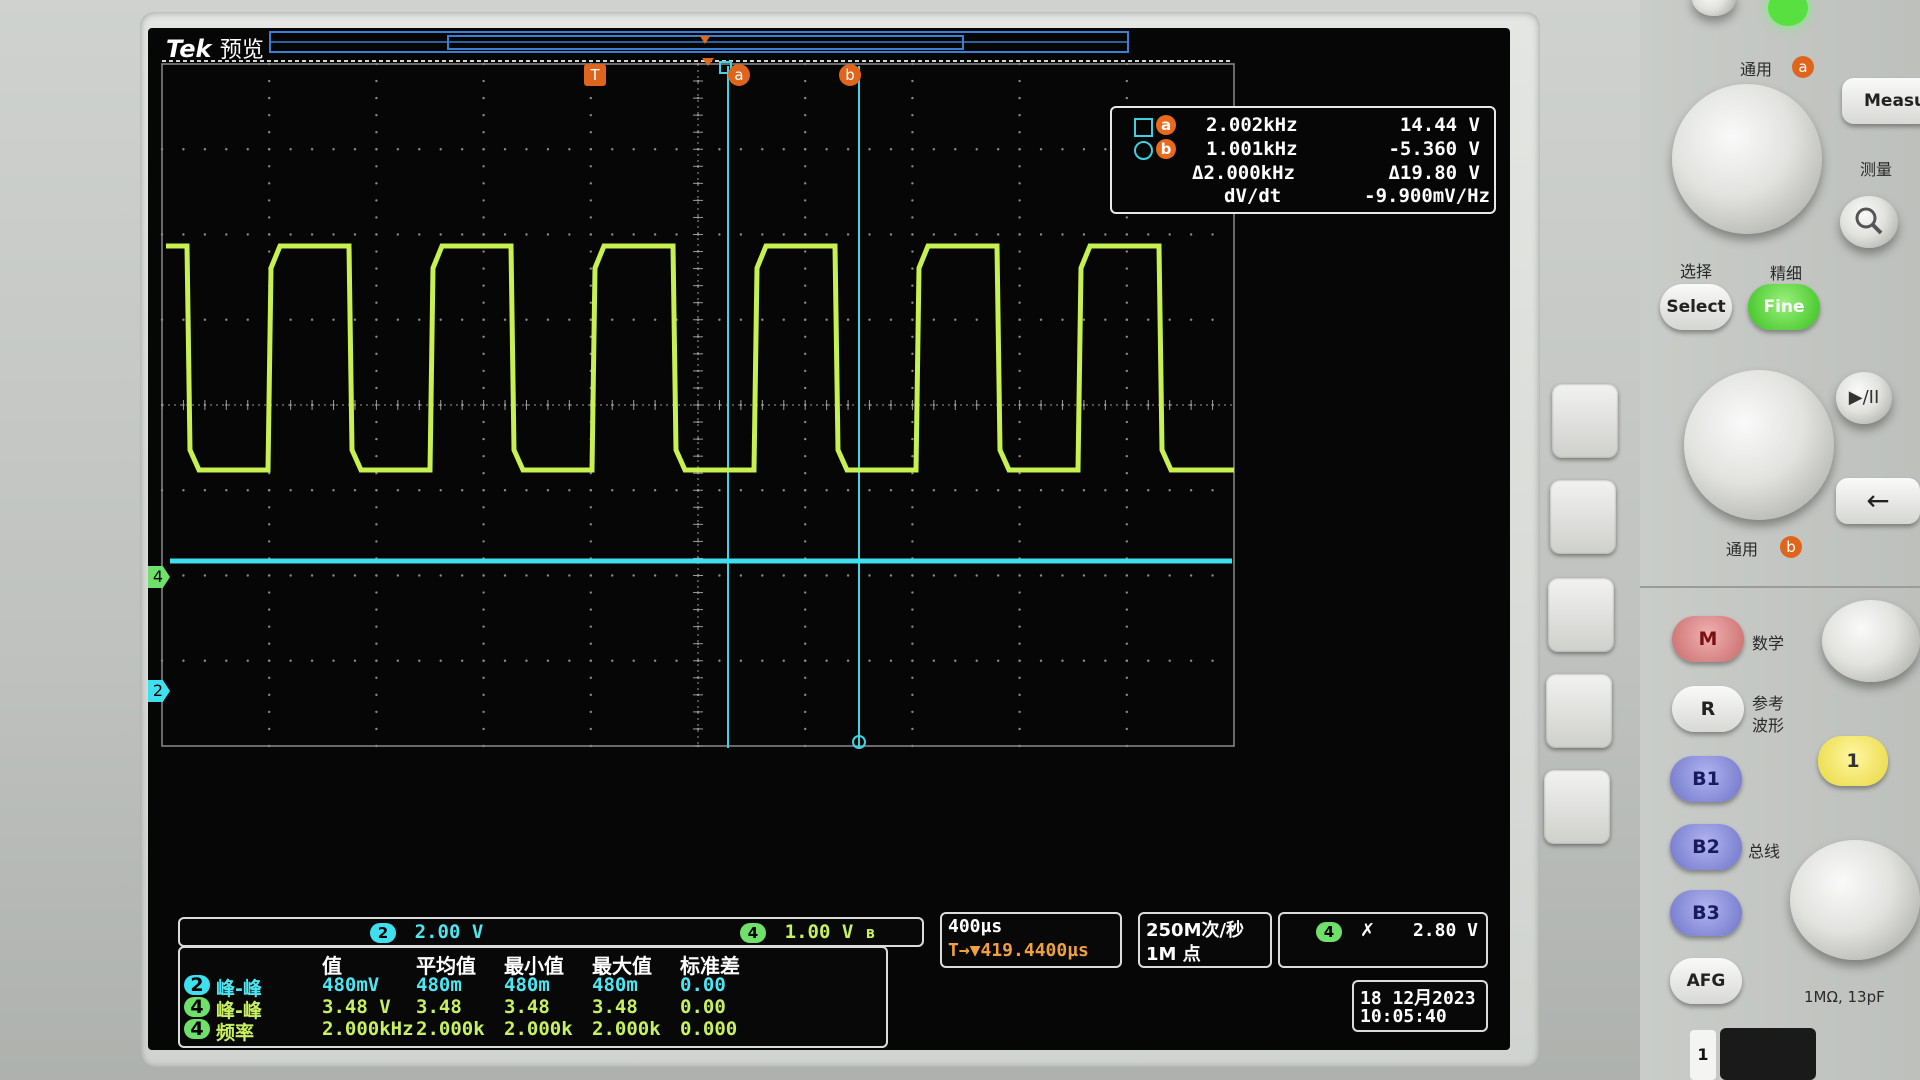  I want to click on multipurpose-b-knob, so click(1759, 445).